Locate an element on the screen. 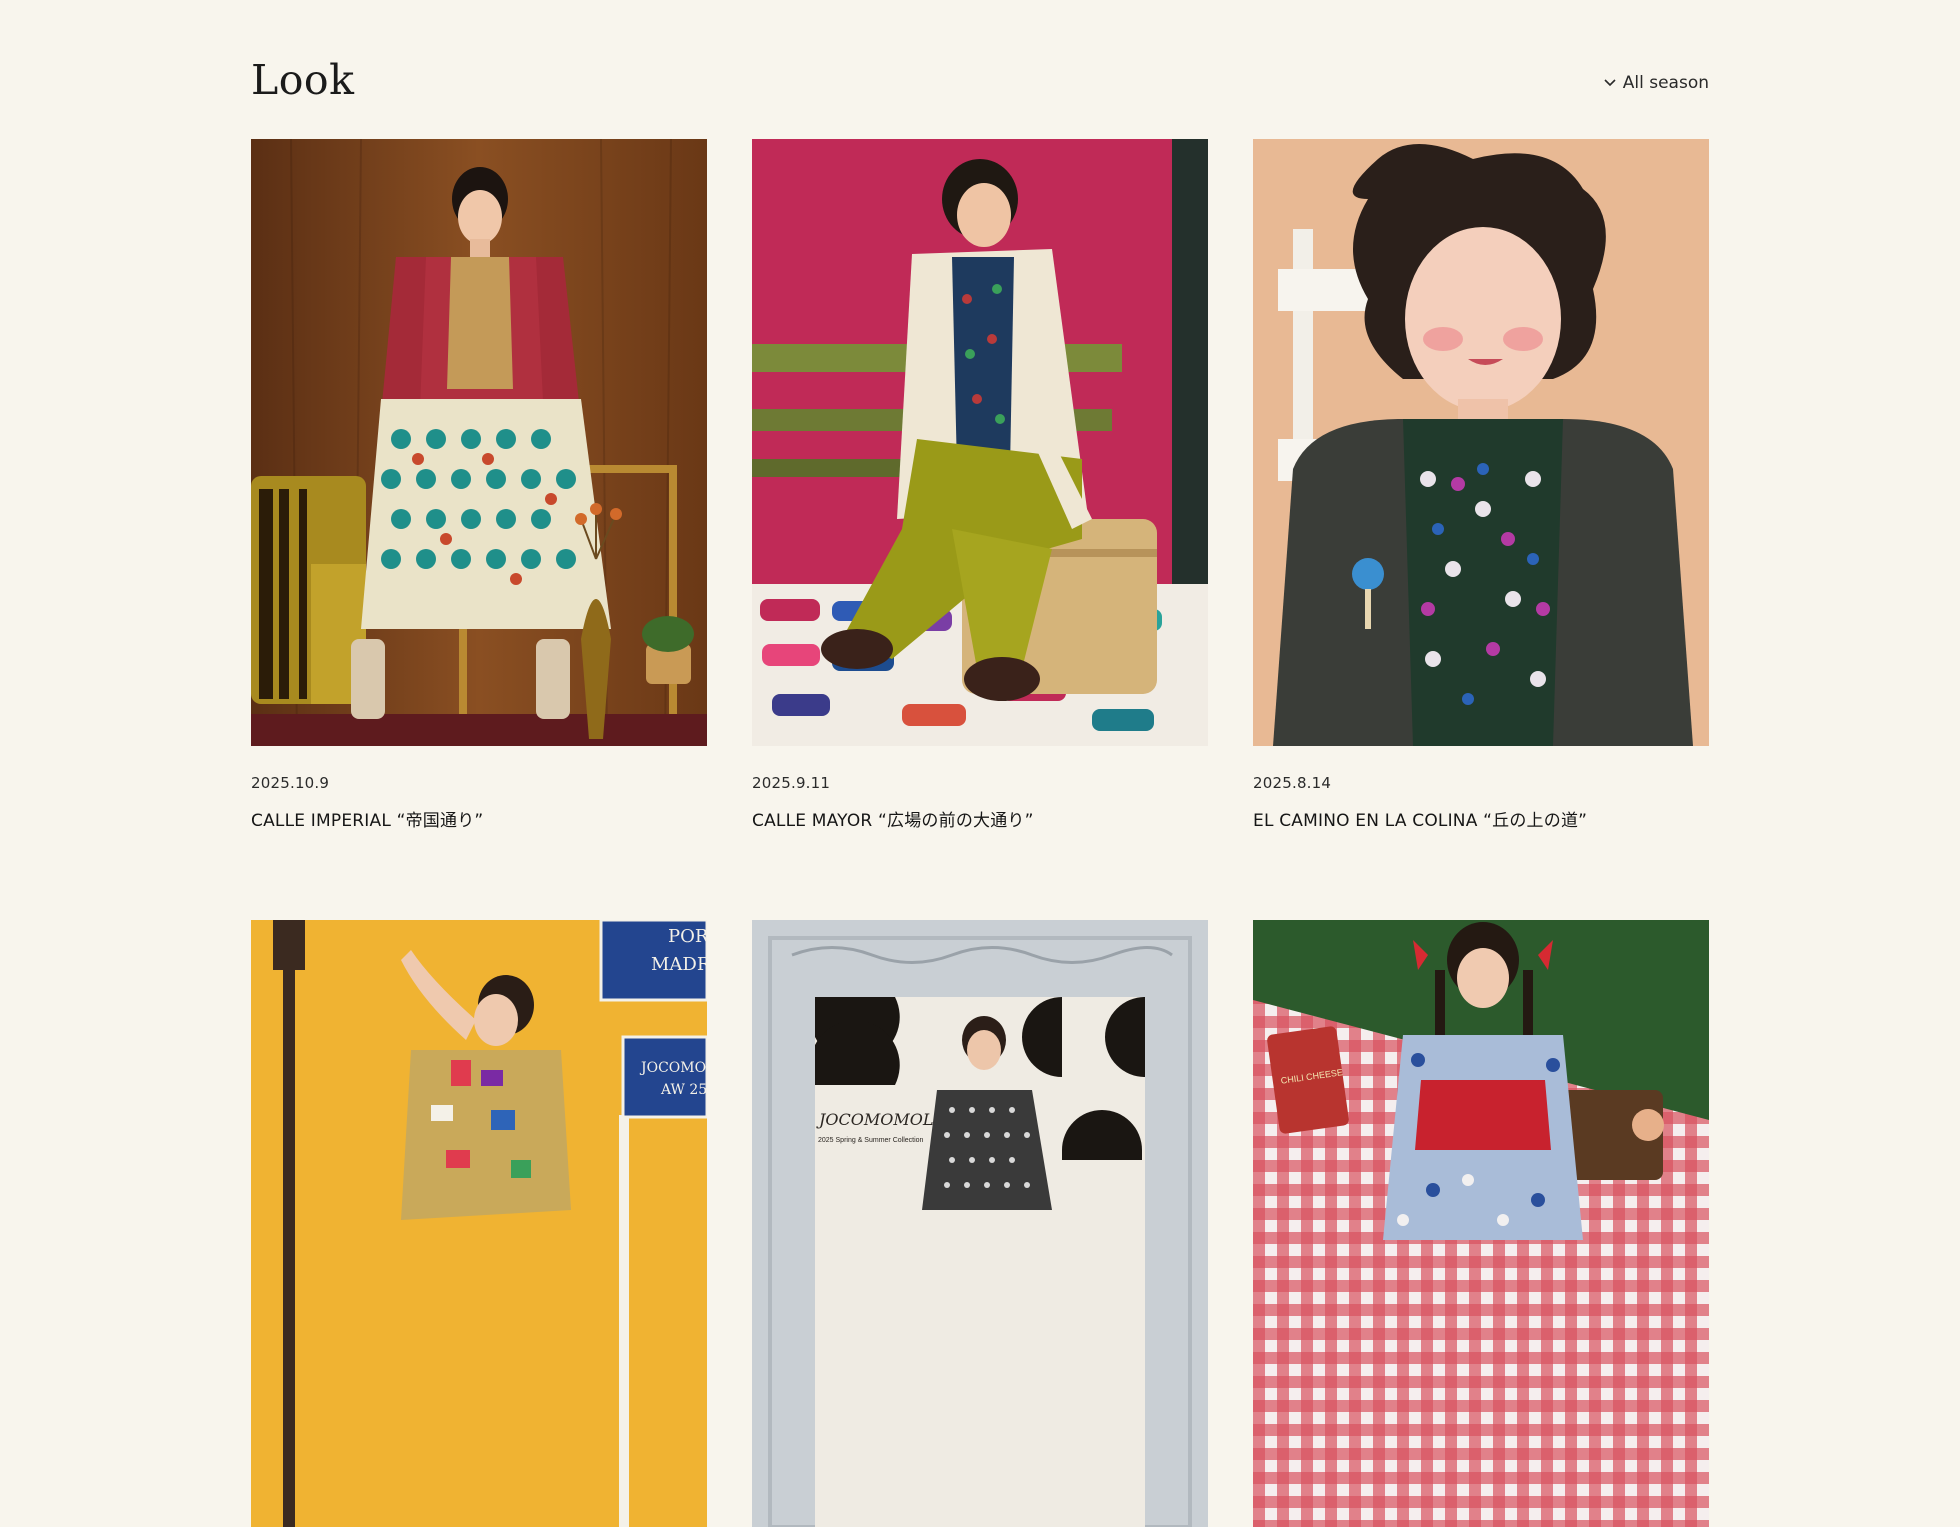 This screenshot has height=1527, width=1960. look-card: 2025.10.9 CALLE IMPERIAL “帝国通り” is located at coordinates (479, 485).